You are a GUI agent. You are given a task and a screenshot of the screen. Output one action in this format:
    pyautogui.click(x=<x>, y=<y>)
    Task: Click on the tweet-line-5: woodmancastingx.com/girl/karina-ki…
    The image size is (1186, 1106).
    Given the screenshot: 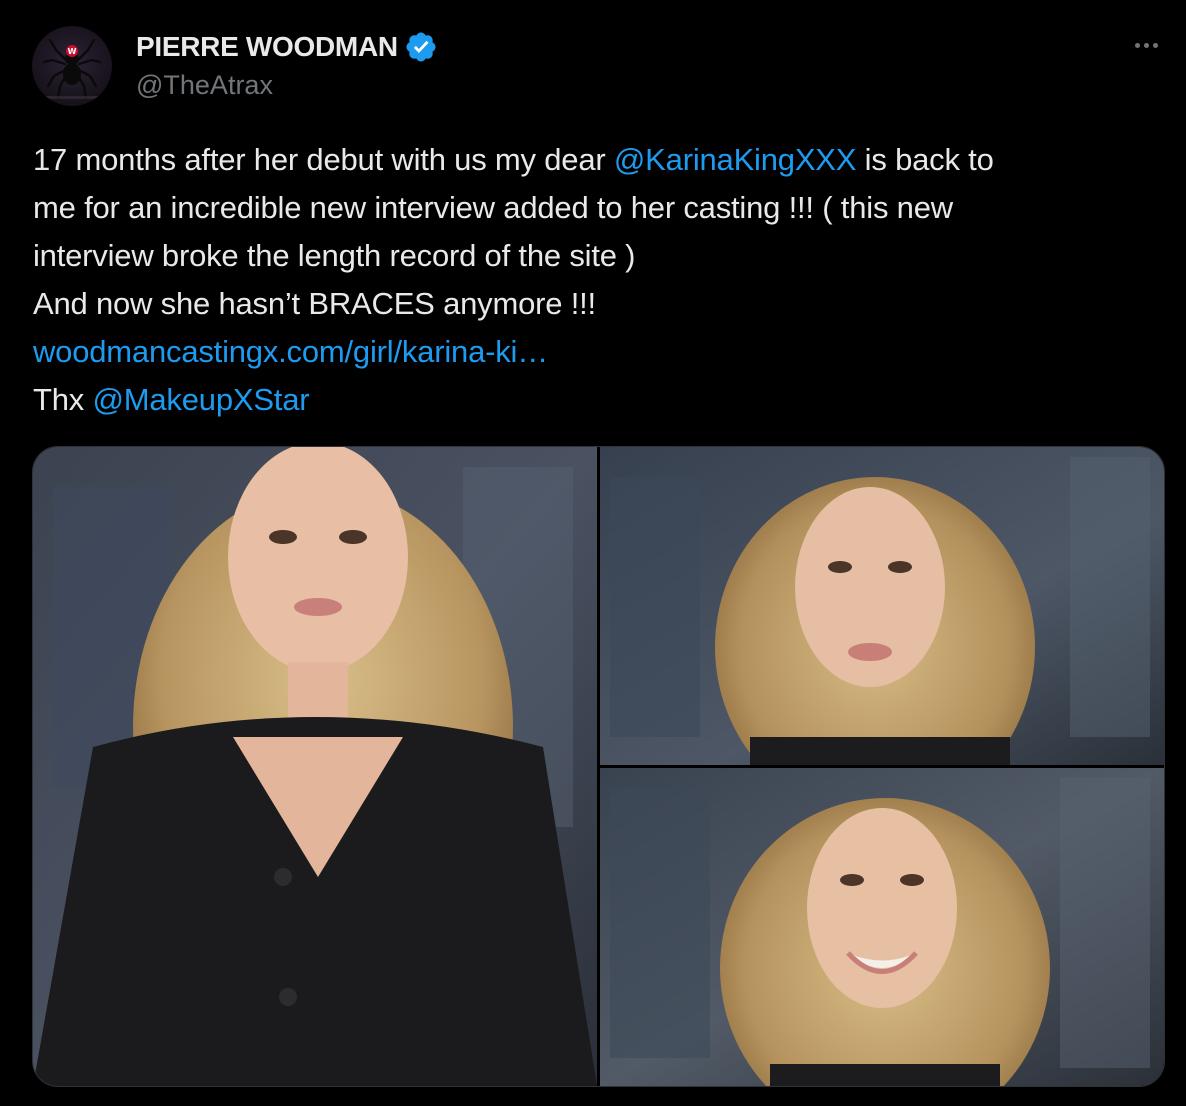 What is the action you would take?
    pyautogui.click(x=593, y=352)
    